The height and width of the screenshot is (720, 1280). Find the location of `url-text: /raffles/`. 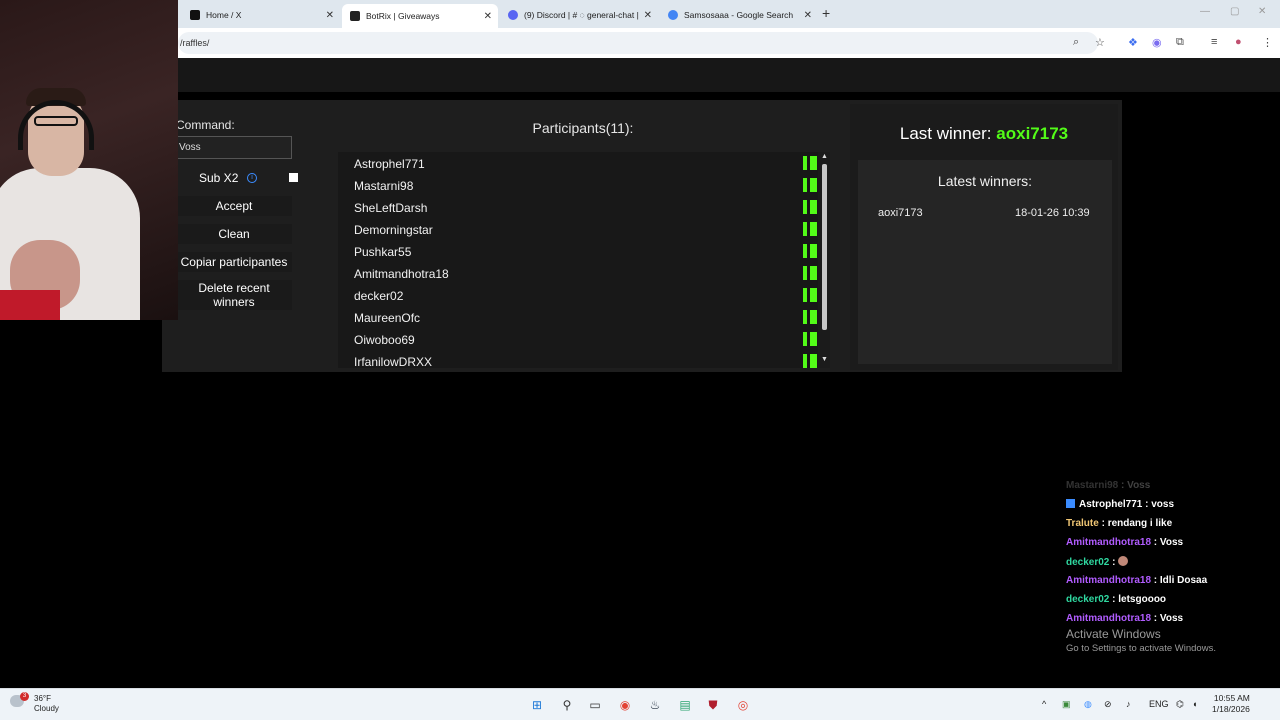

url-text: /raffles/ is located at coordinates (195, 43).